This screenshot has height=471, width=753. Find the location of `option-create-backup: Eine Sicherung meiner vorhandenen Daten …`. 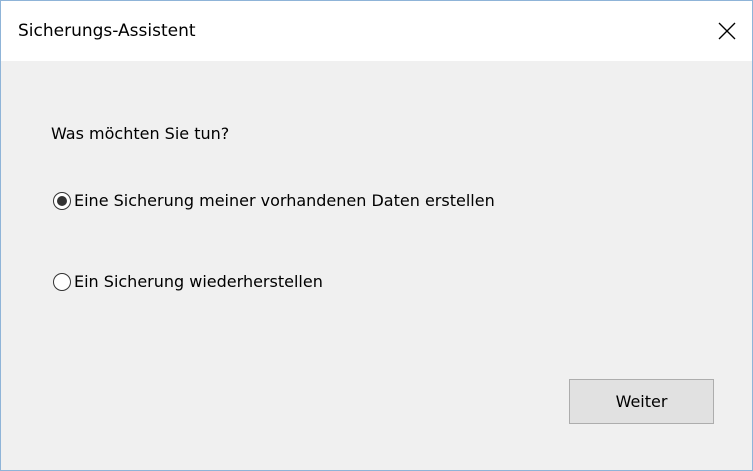

option-create-backup: Eine Sicherung meiner vorhandenen Daten … is located at coordinates (274, 200).